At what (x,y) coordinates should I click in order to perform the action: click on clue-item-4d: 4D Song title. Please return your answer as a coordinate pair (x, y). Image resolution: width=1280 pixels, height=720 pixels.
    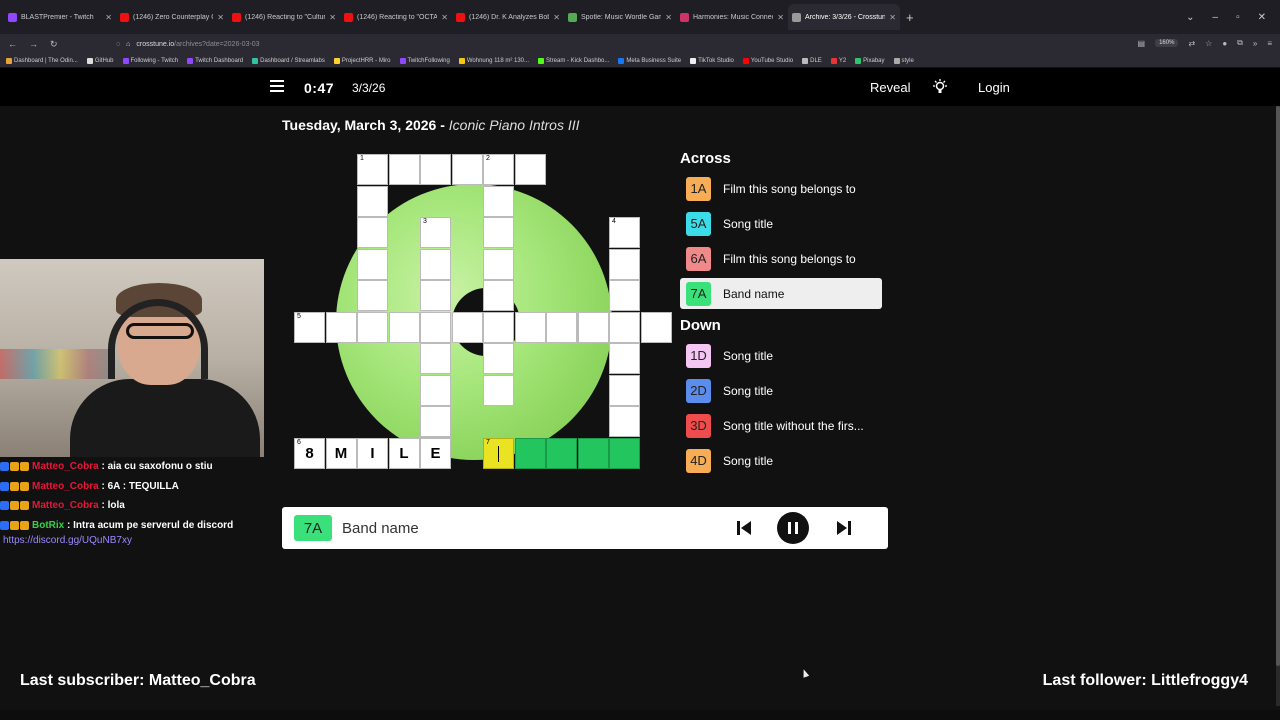
    Looking at the image, I should click on (781, 460).